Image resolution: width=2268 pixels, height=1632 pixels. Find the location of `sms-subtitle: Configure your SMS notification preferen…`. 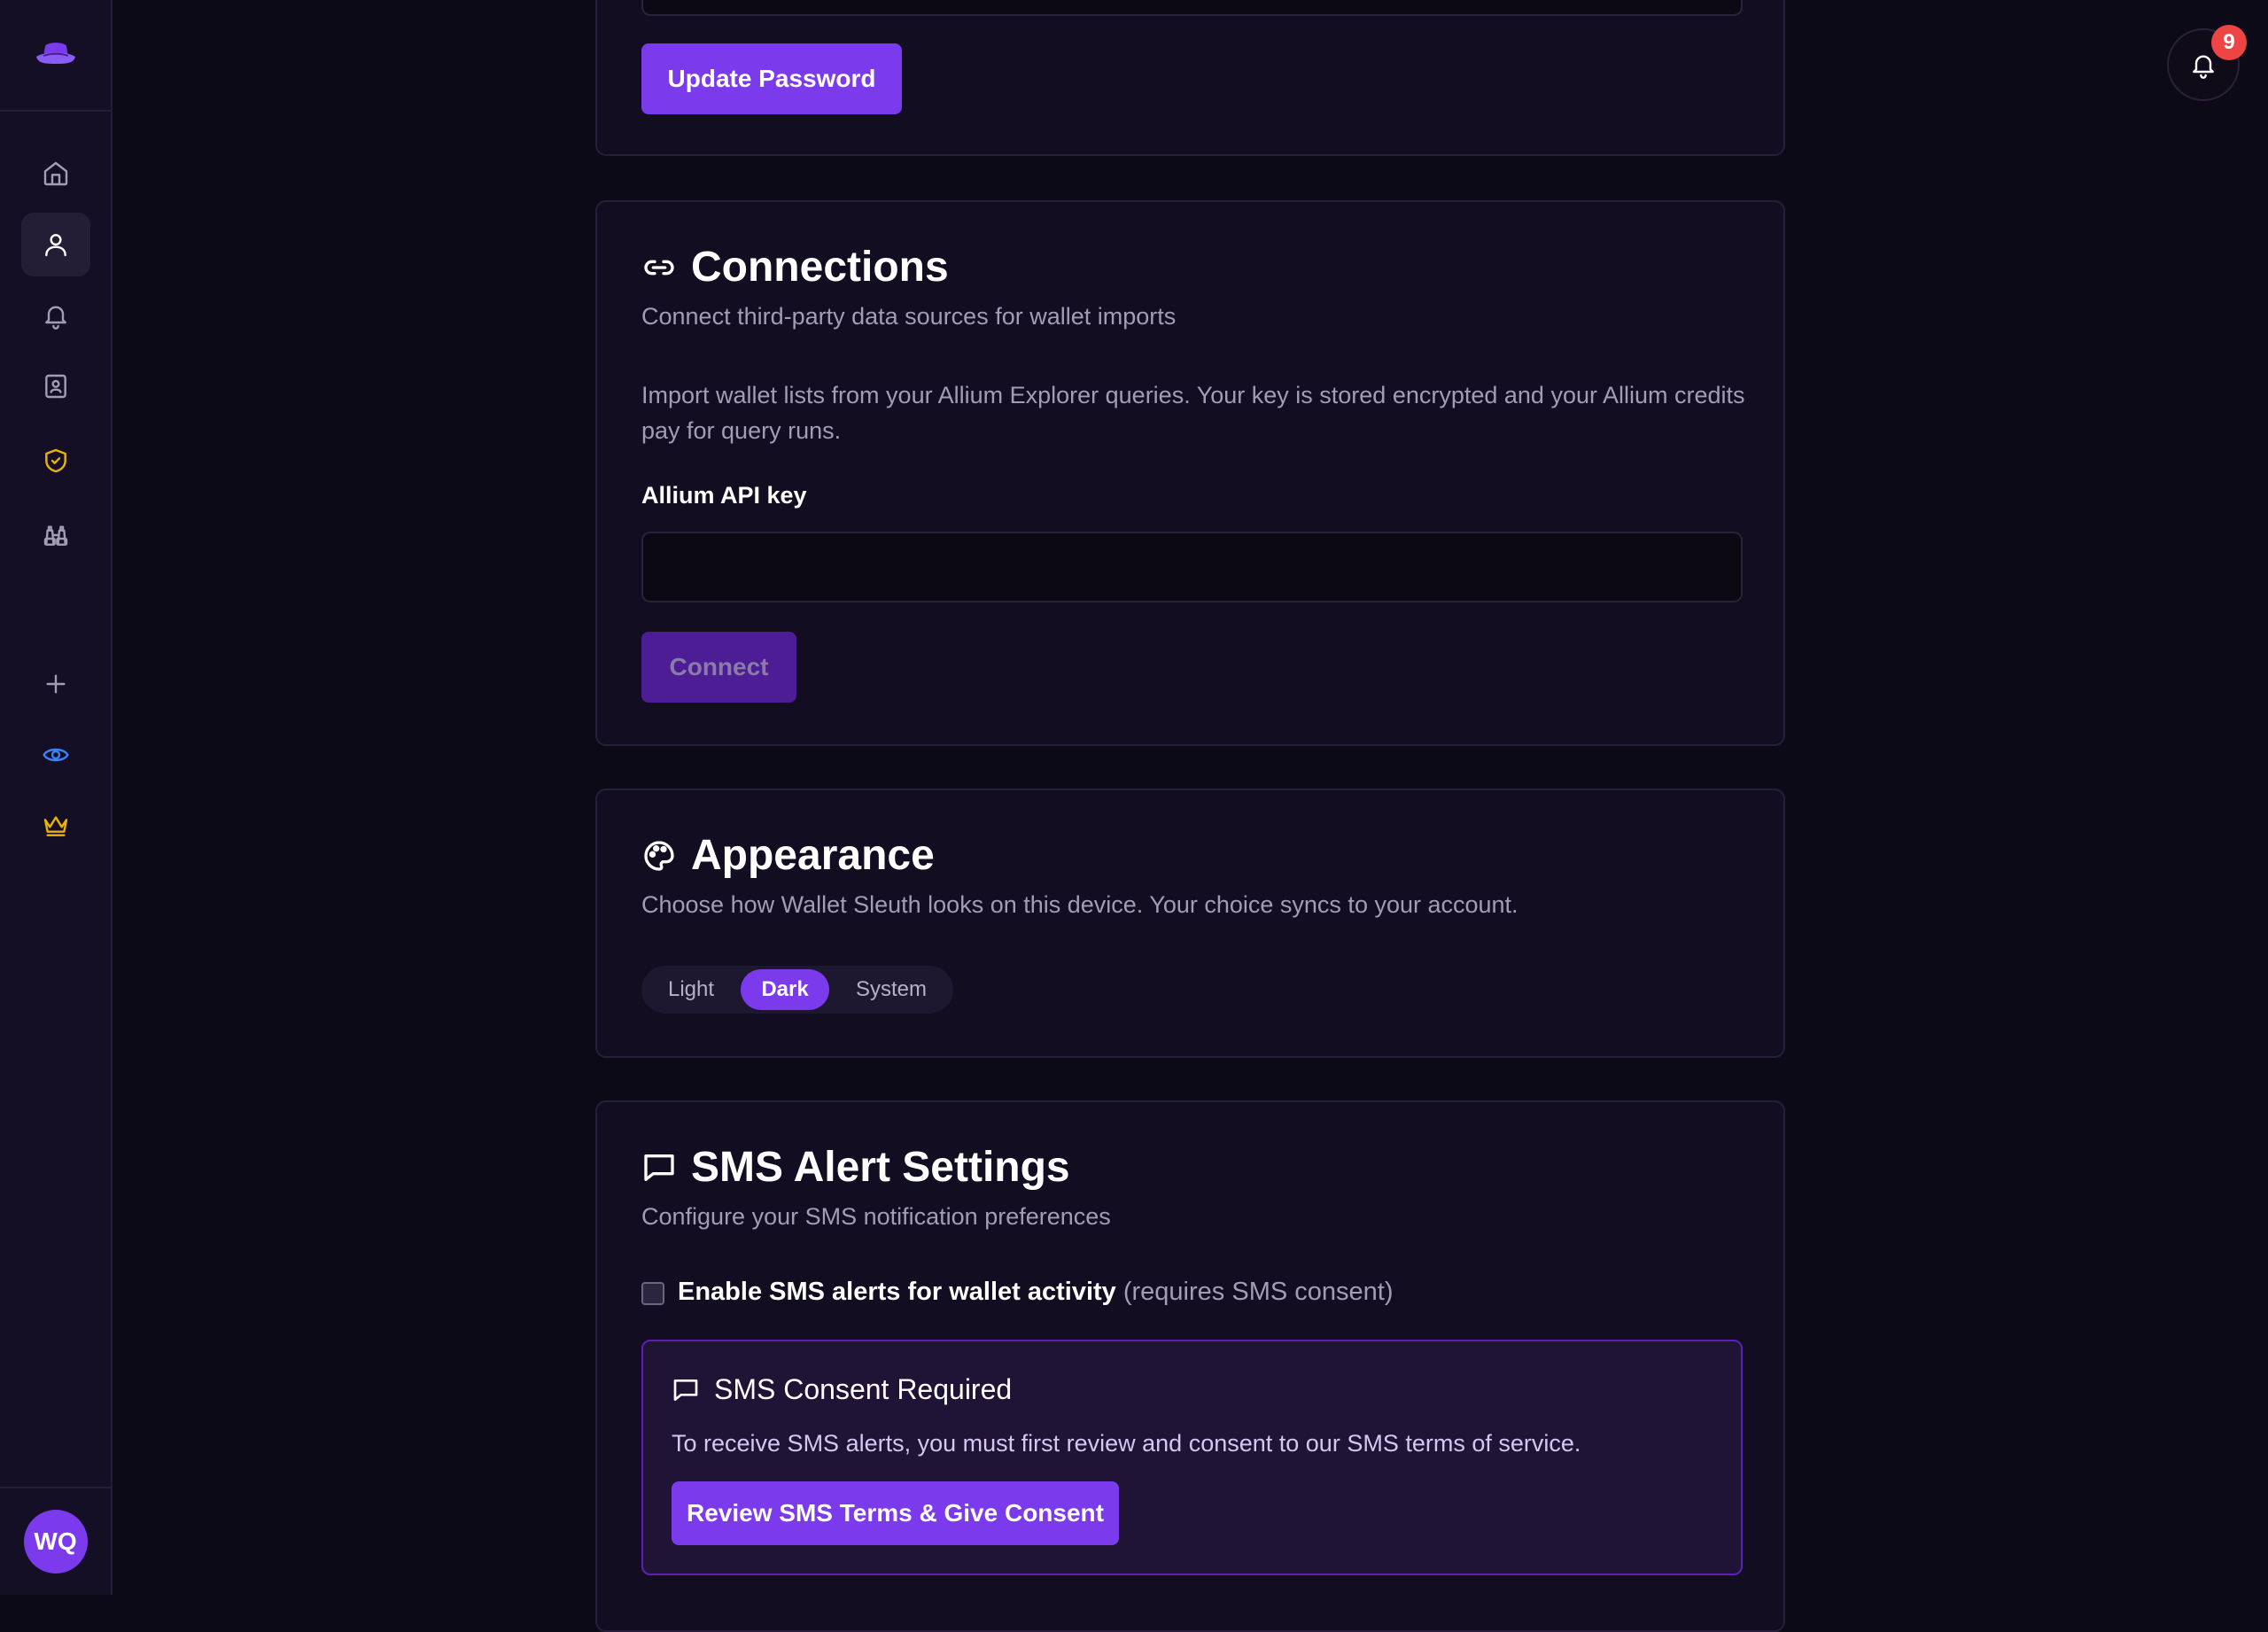

sms-subtitle: Configure your SMS notification preferen… is located at coordinates (876, 1216).